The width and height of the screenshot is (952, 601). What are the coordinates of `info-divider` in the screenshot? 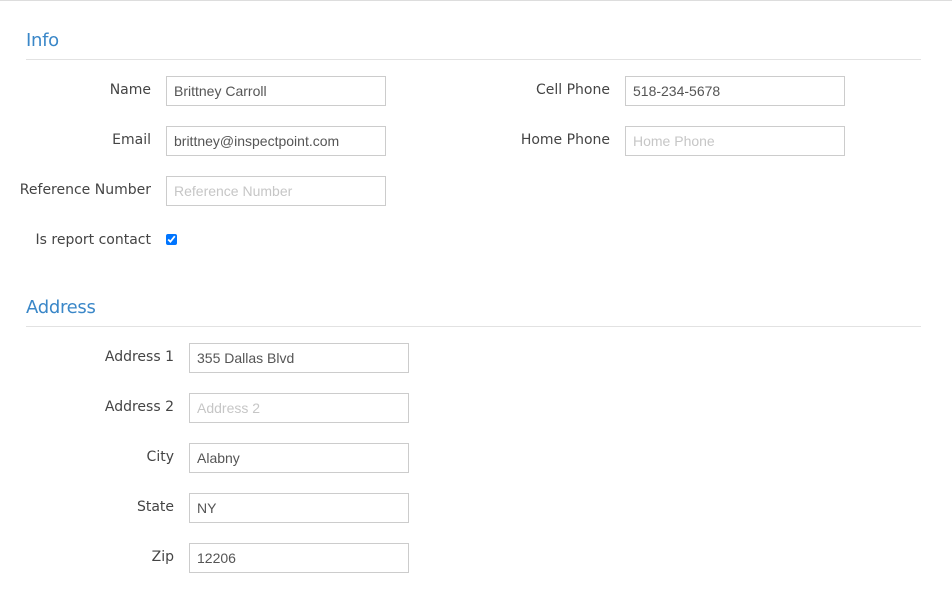 It's located at (473, 59).